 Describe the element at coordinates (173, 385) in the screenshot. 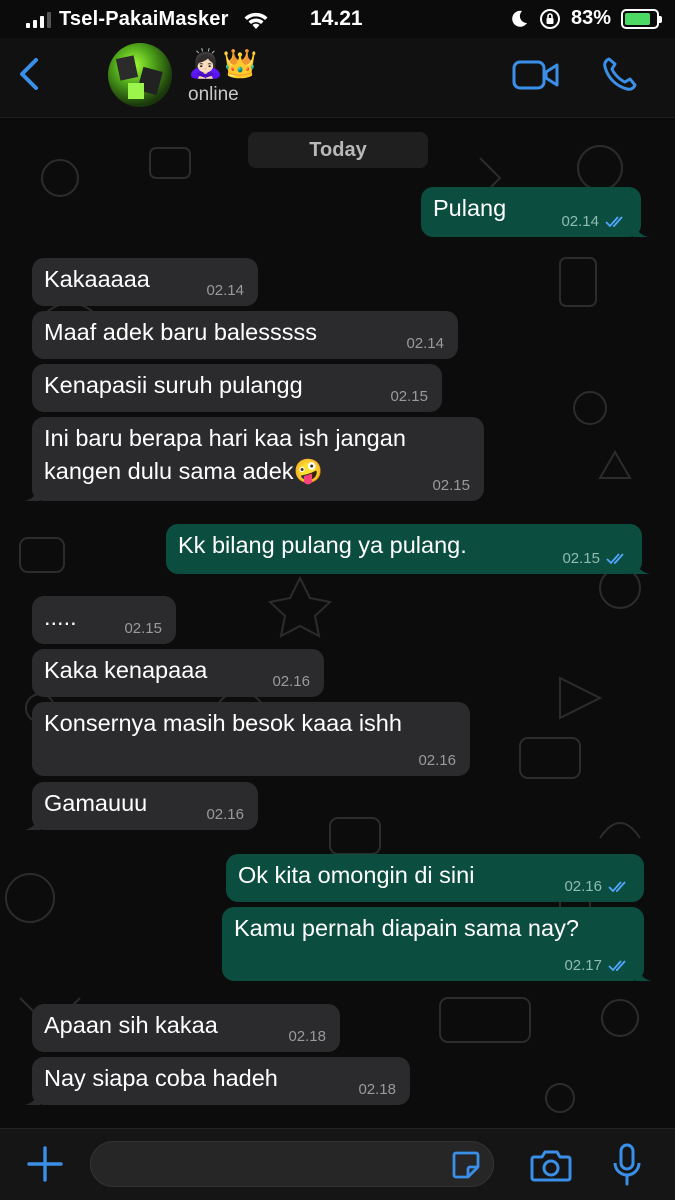

I see `message-text: Kenapasii suruh pulangg` at that location.